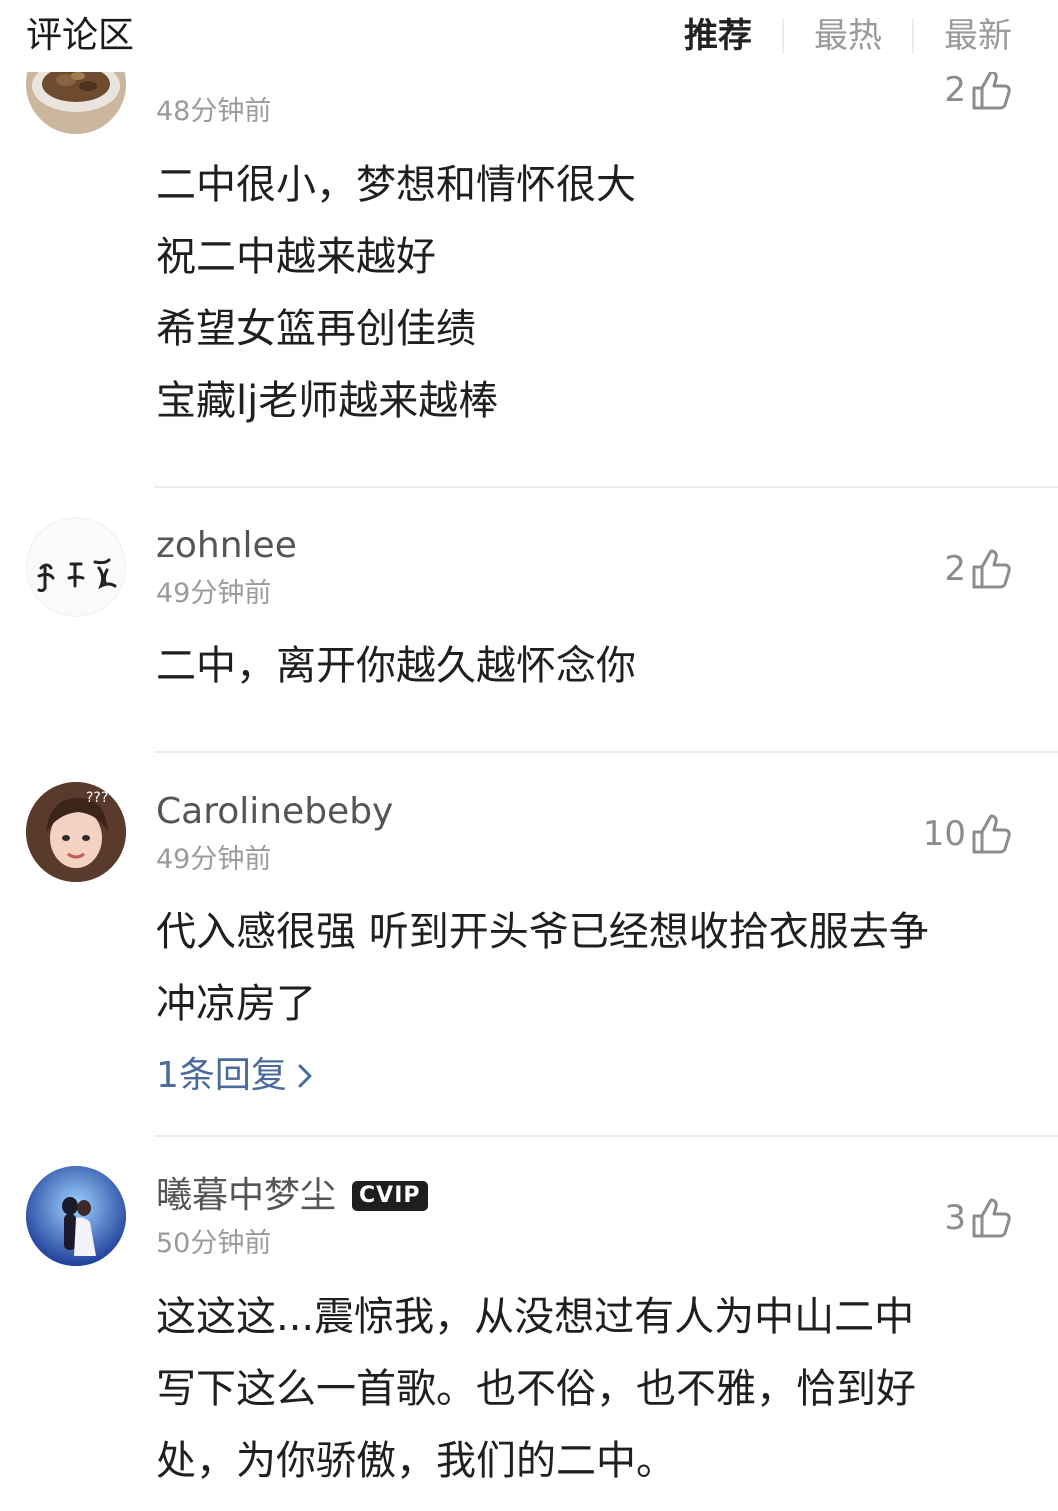  I want to click on comment-line: 二中，离开你越久越怀念你, so click(396, 666).